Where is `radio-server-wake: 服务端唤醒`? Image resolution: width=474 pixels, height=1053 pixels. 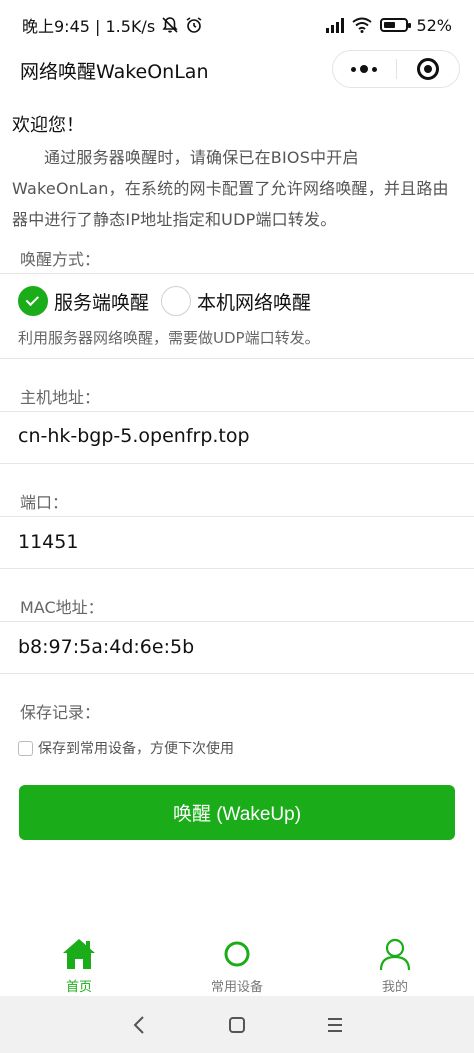
radio-server-wake: 服务端唤醒 is located at coordinates (83, 301).